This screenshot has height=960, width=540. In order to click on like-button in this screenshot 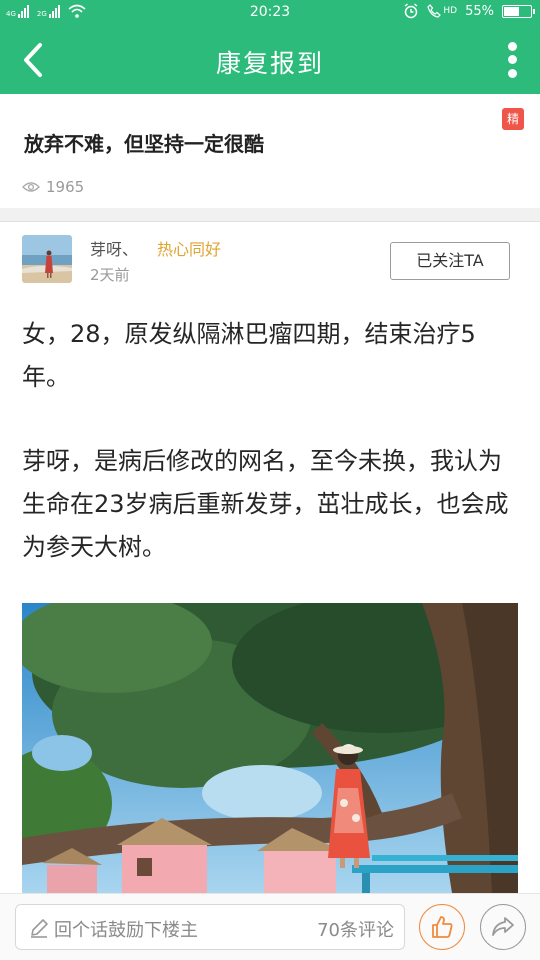, I will do `click(442, 927)`.